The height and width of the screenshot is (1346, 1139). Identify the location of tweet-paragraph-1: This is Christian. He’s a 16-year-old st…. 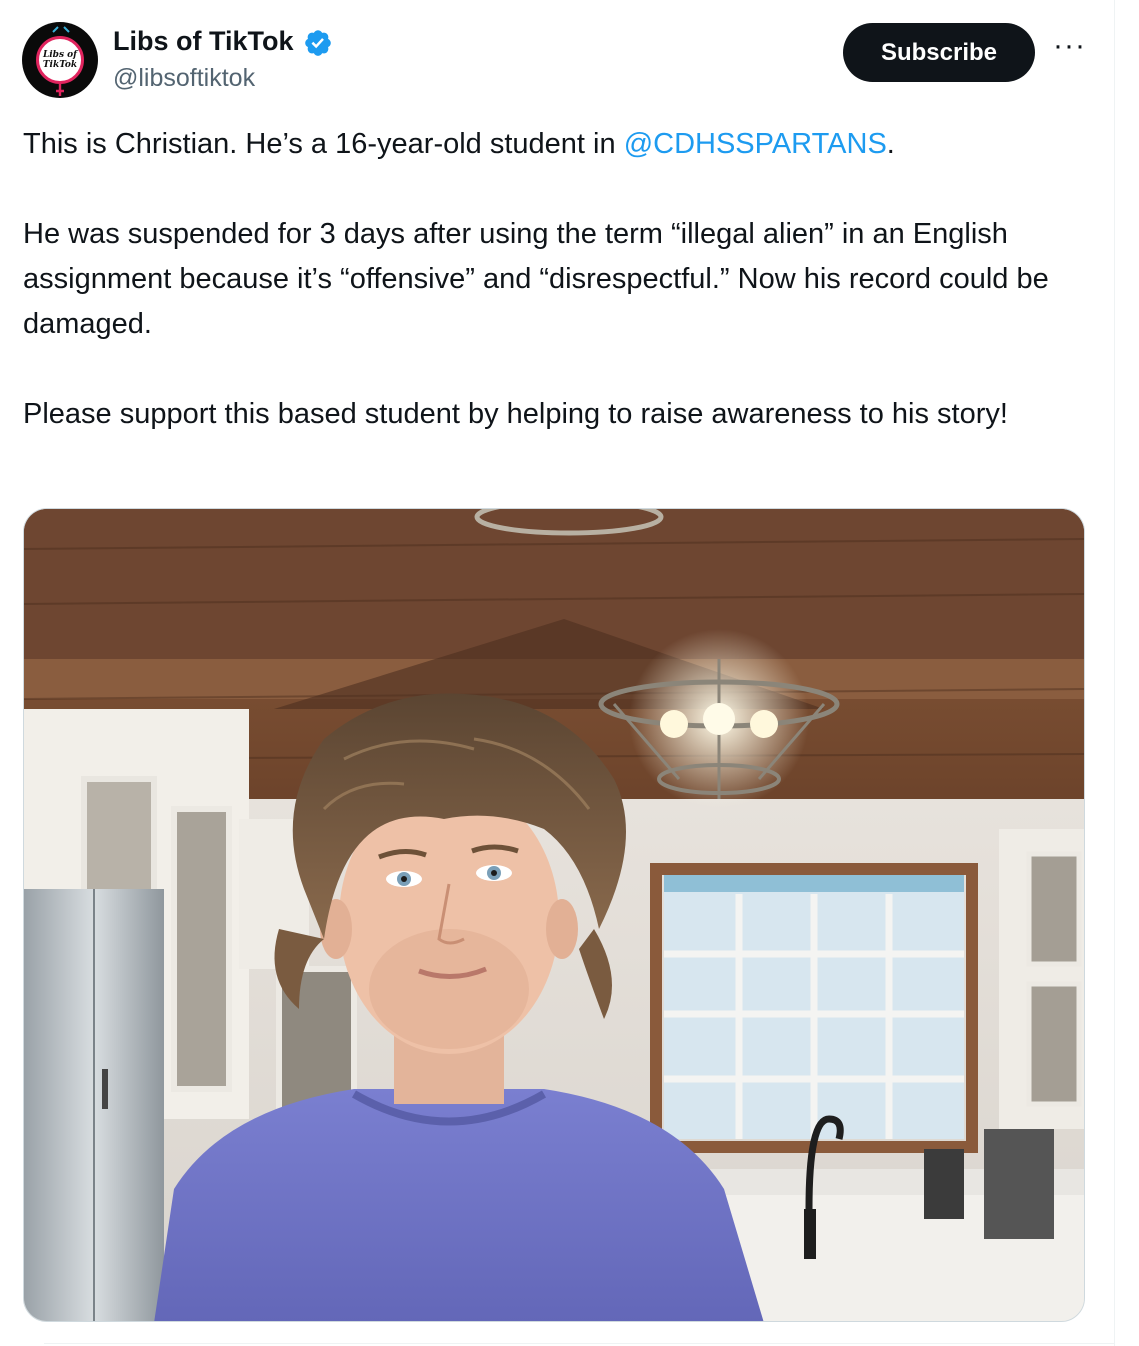
(459, 144).